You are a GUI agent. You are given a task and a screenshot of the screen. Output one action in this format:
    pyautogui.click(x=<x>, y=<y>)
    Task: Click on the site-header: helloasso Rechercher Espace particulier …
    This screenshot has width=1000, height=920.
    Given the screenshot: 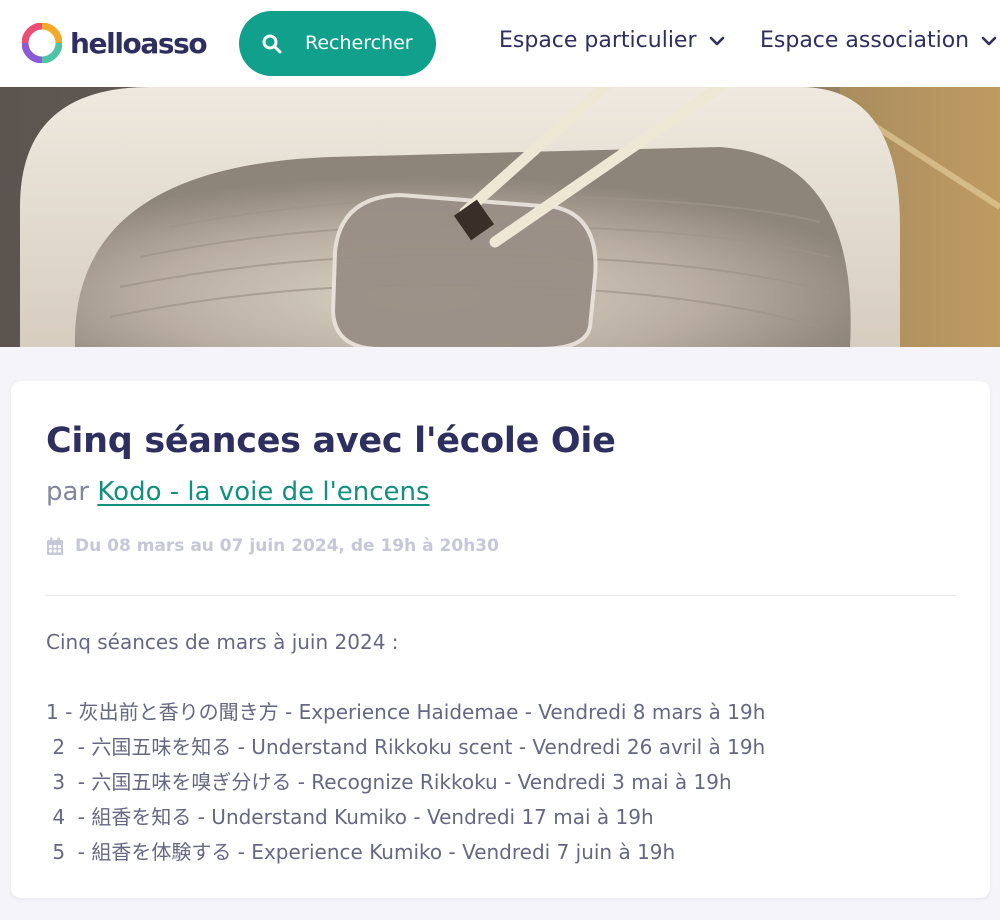 What is the action you would take?
    pyautogui.click(x=500, y=43)
    